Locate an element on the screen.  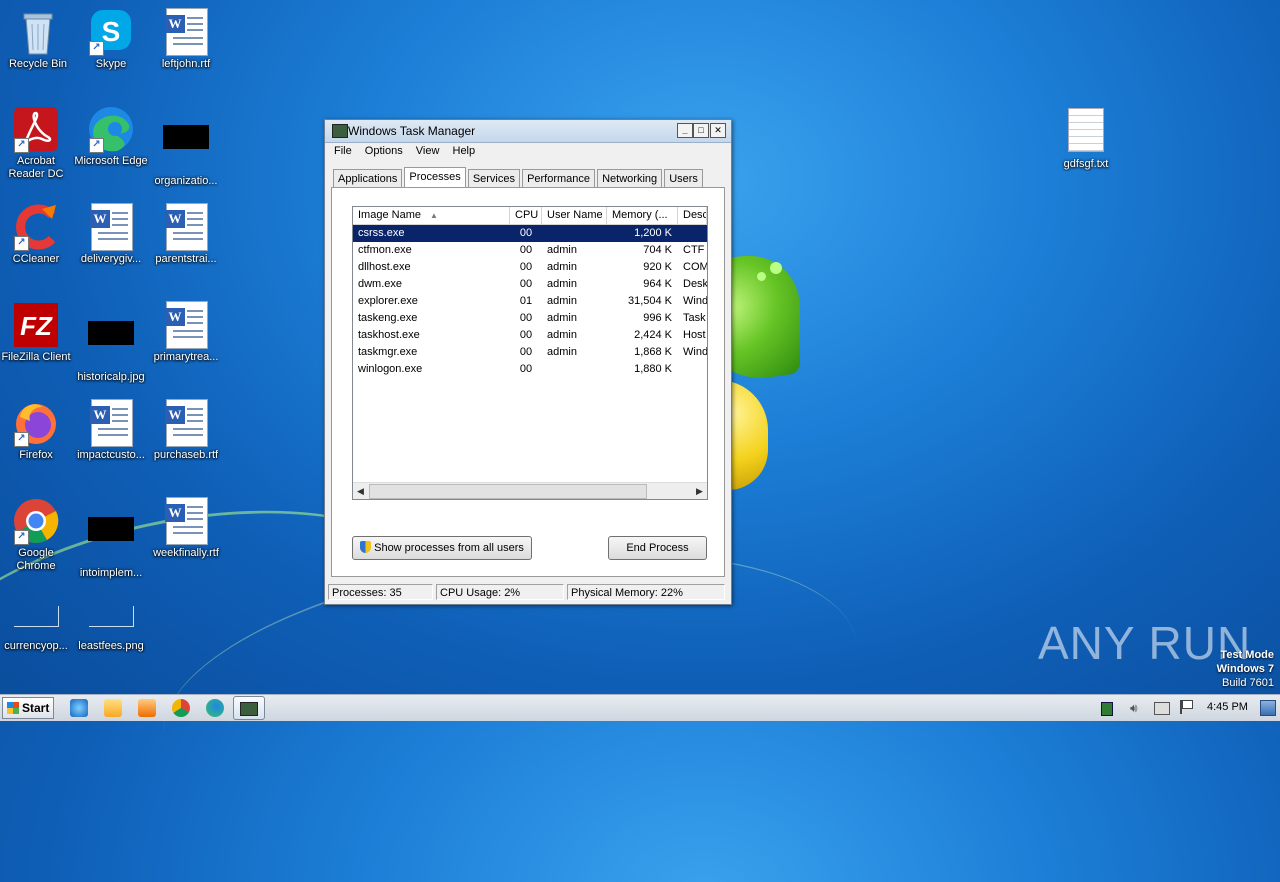
start-button: Start is located at coordinates (28, 708).